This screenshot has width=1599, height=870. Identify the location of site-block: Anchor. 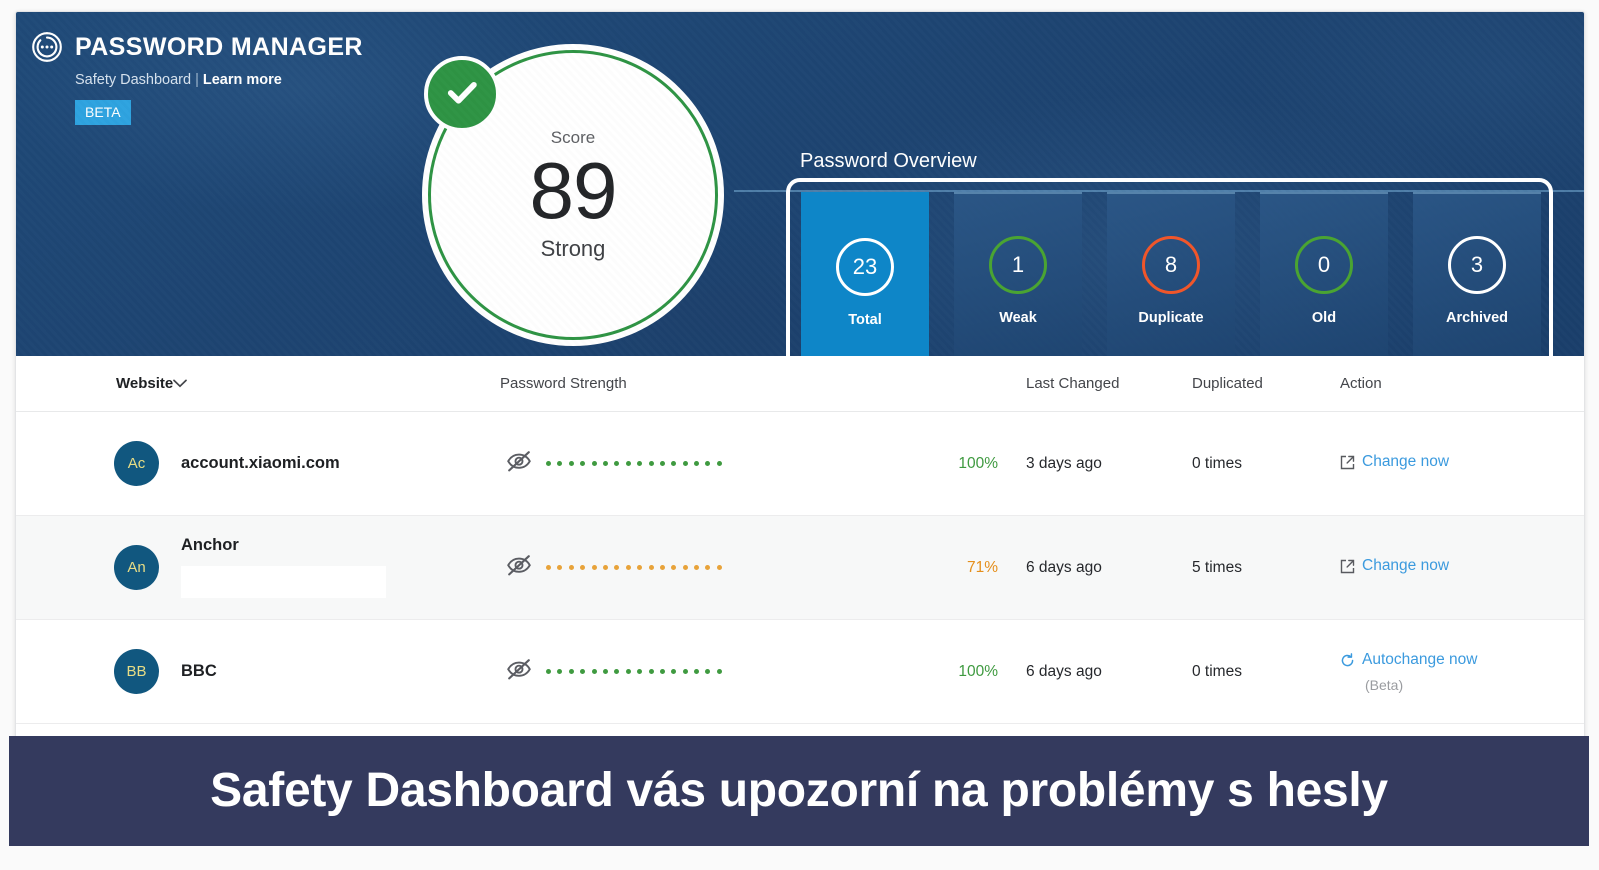
(283, 567).